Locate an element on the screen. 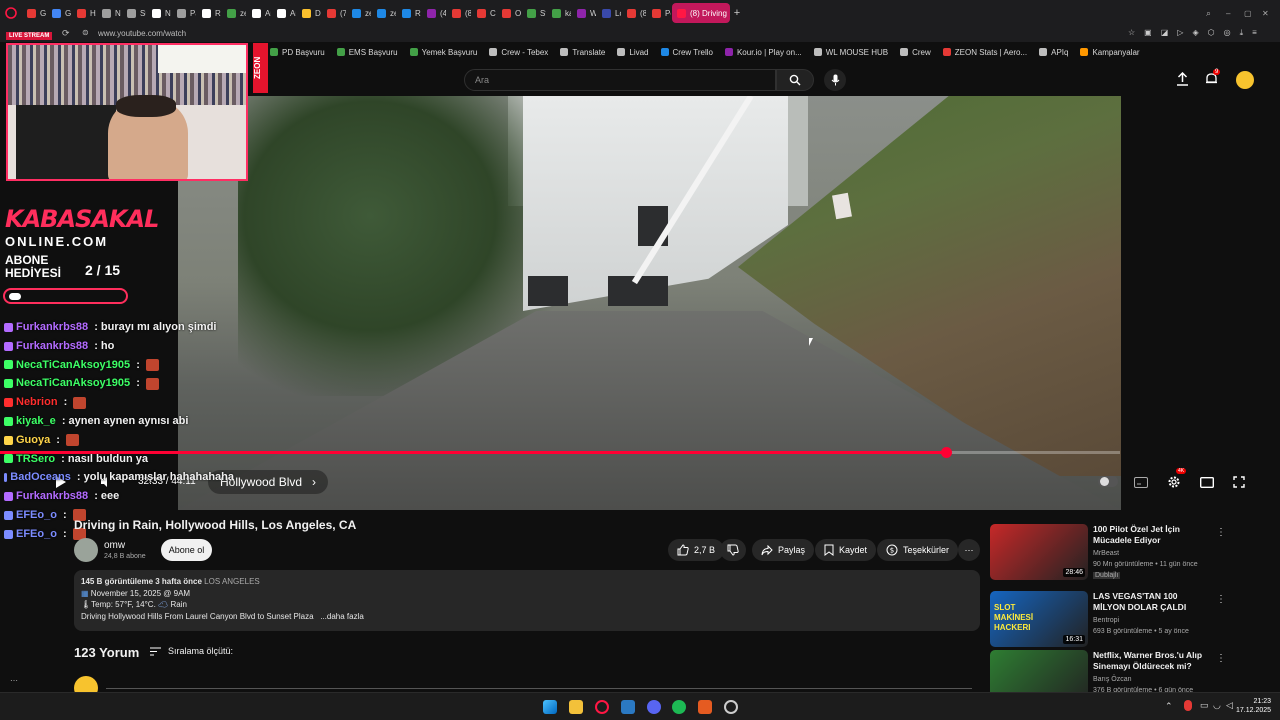 The image size is (1280, 720). related-channel: Bentropi is located at coordinates (1106, 620).